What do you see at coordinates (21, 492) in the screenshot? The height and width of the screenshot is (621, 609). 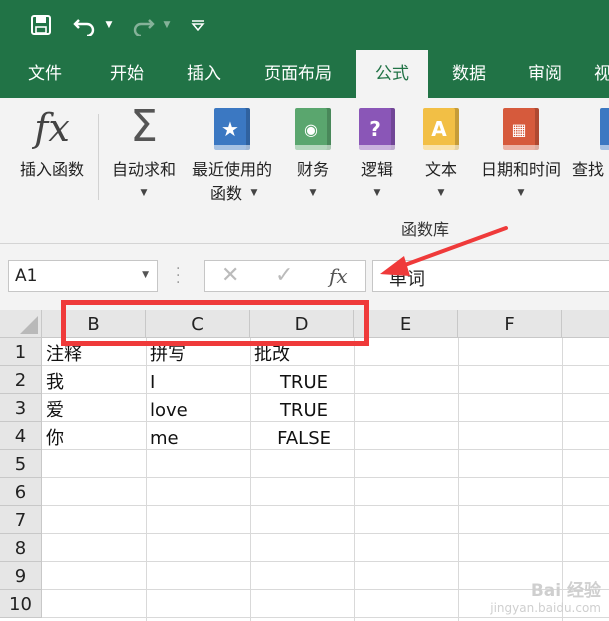 I see `row-header-6: 6` at bounding box center [21, 492].